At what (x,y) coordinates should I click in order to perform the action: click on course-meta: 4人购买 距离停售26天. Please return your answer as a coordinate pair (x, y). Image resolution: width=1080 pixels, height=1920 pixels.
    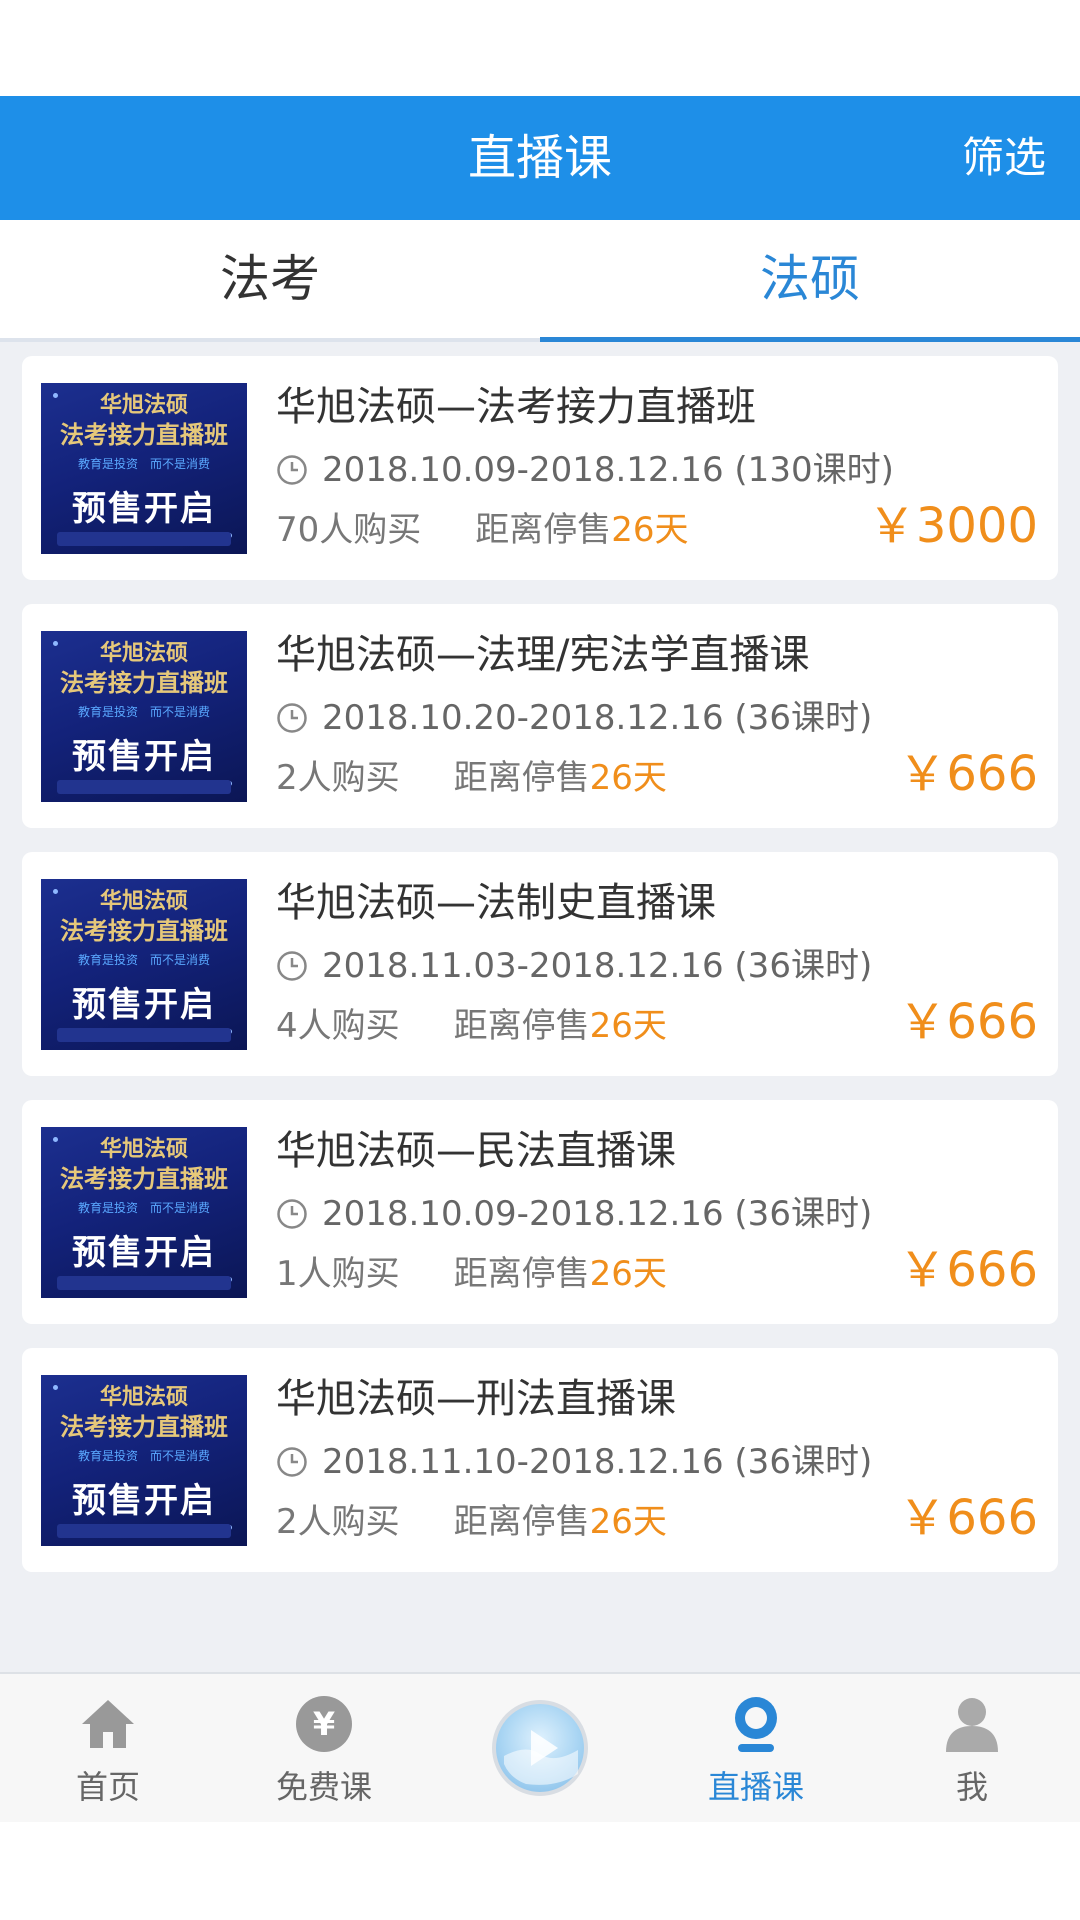
    Looking at the image, I should click on (471, 1026).